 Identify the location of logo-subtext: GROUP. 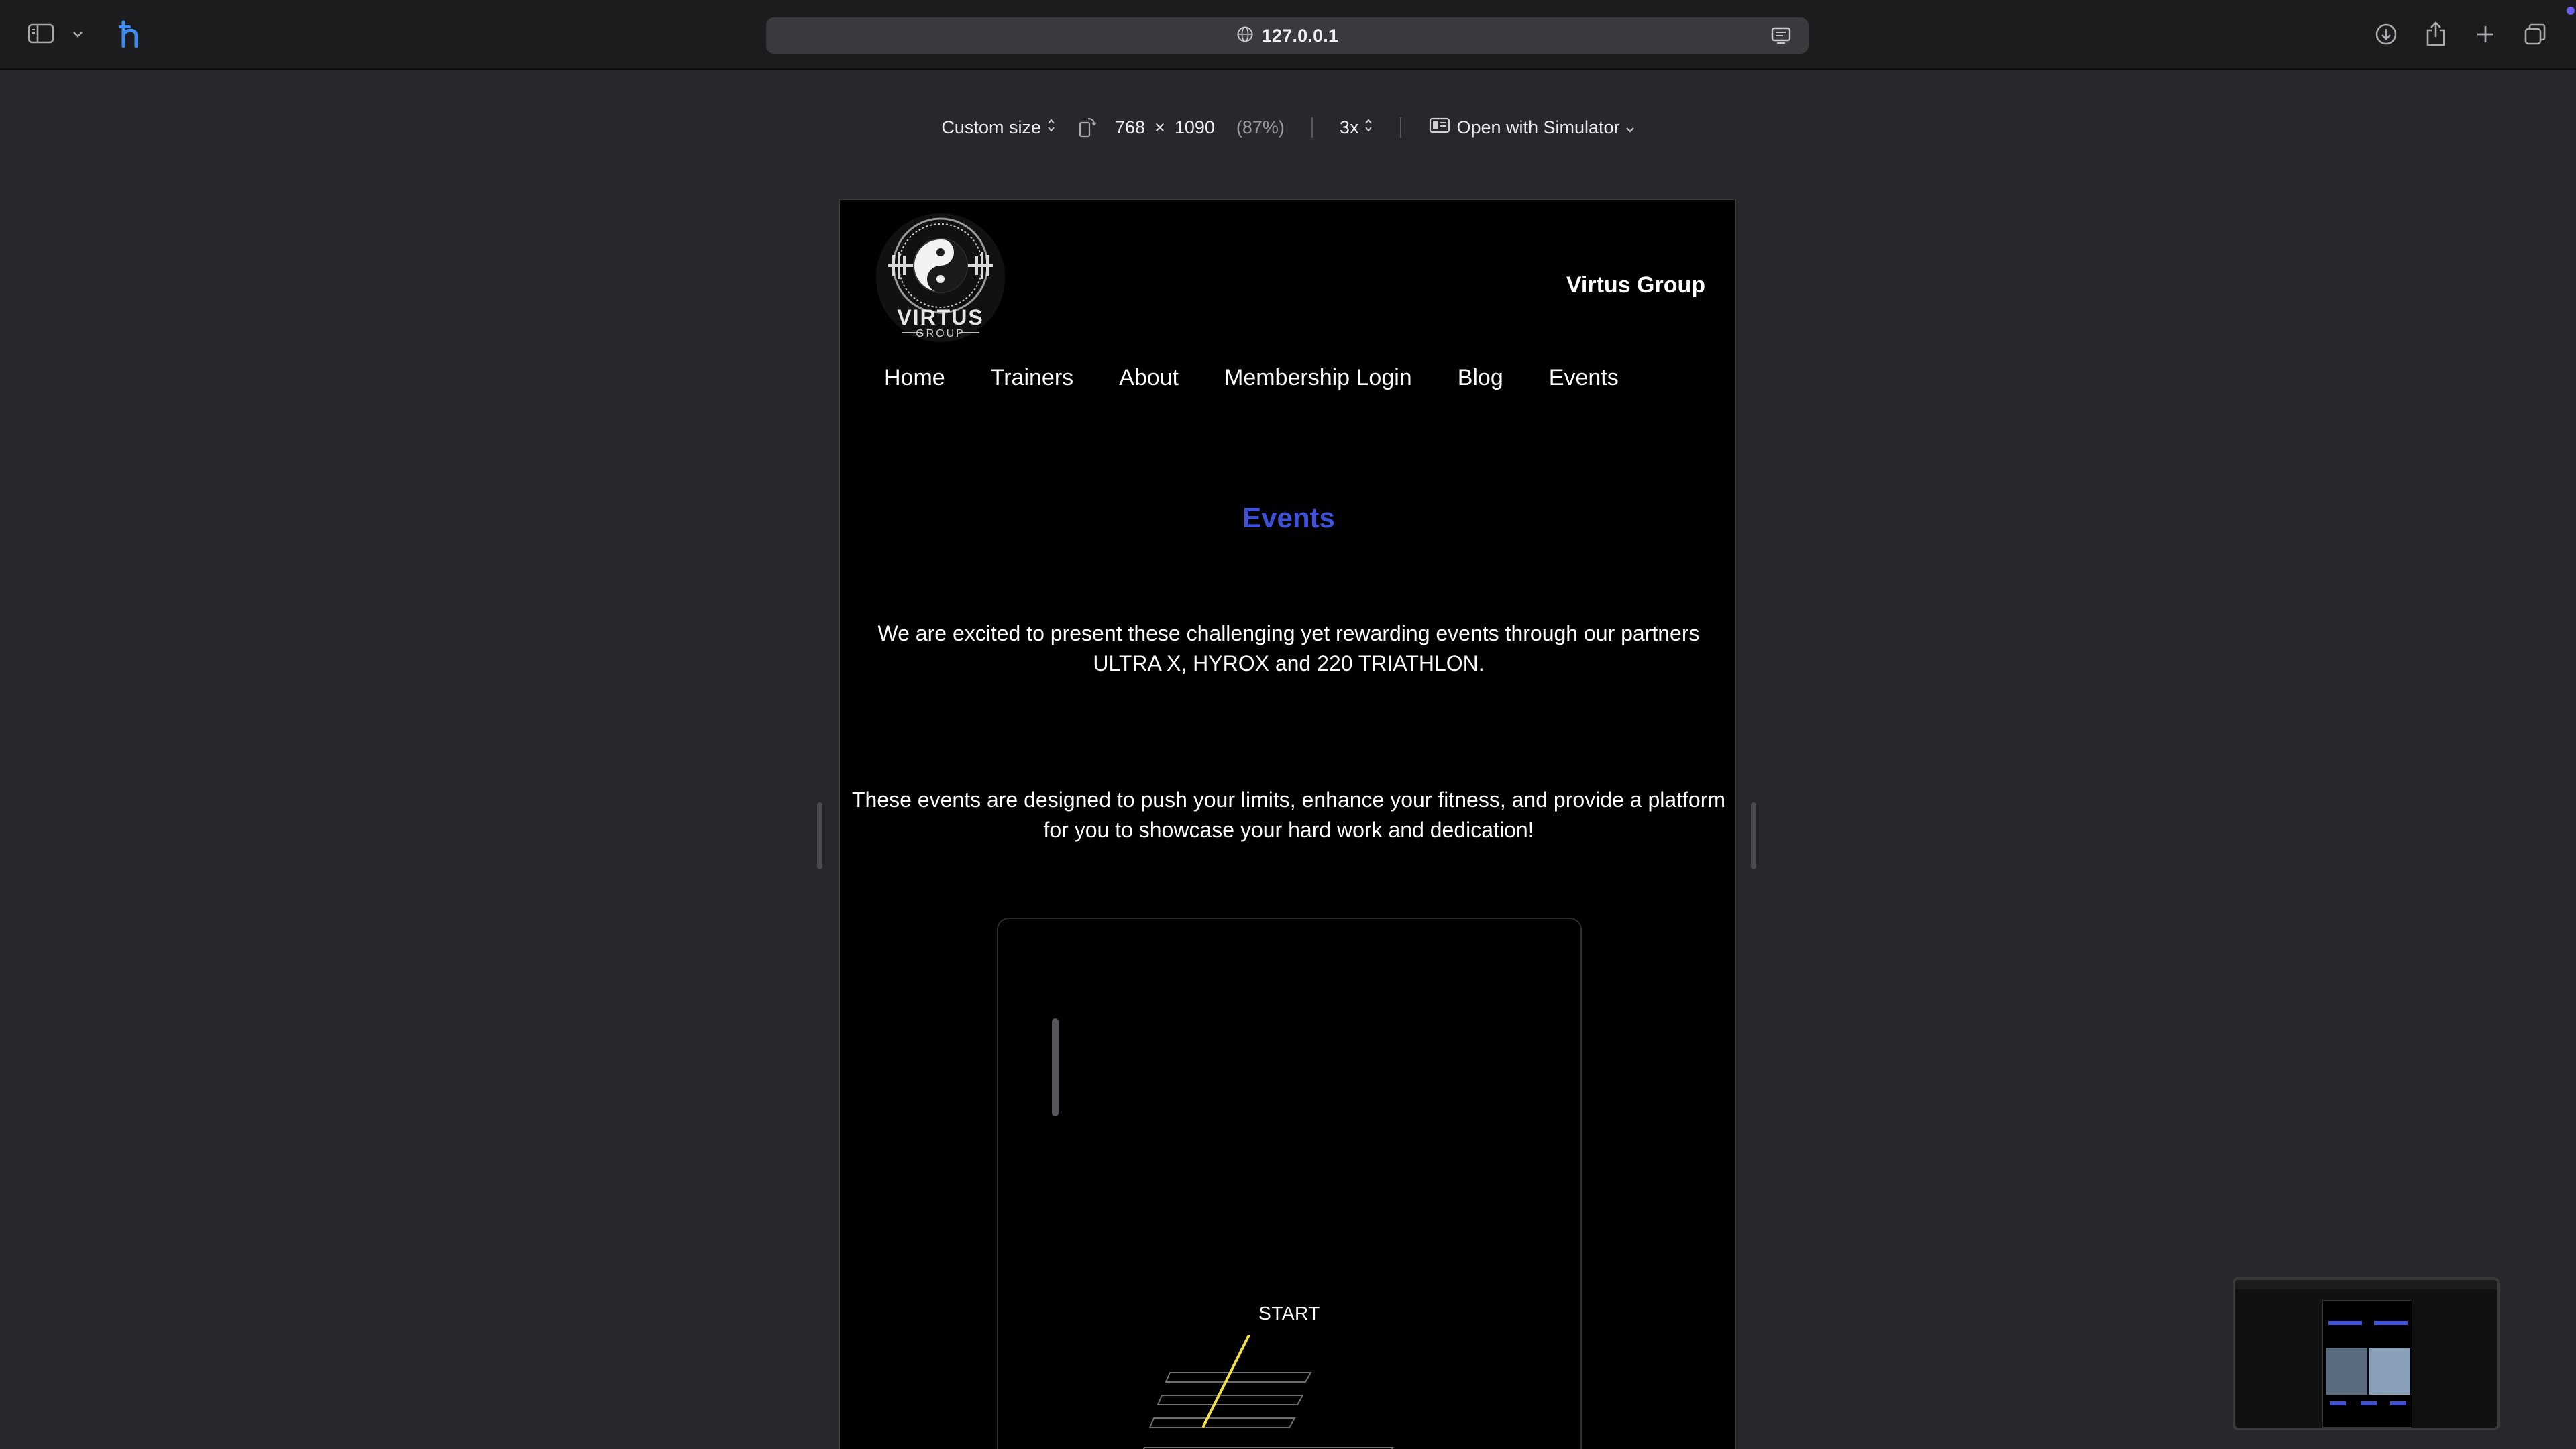
(940, 333).